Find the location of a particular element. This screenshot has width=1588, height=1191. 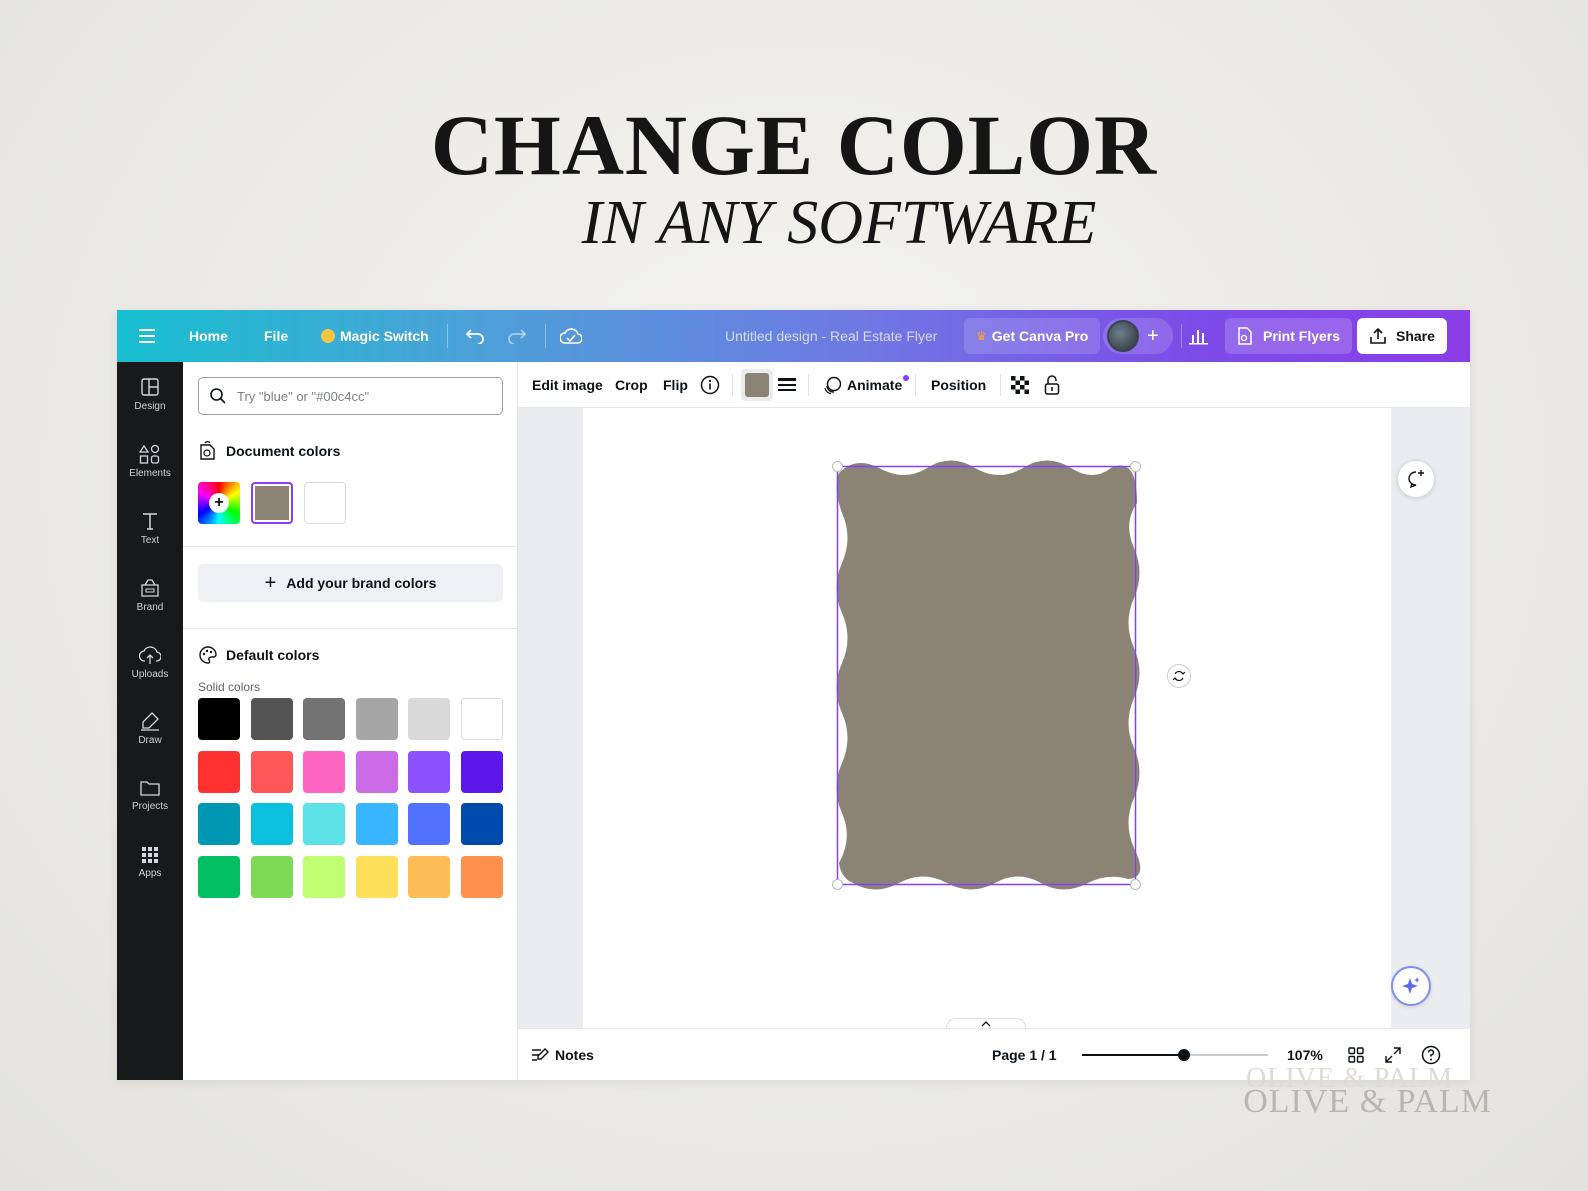

animate-button: Animate is located at coordinates (866, 385).